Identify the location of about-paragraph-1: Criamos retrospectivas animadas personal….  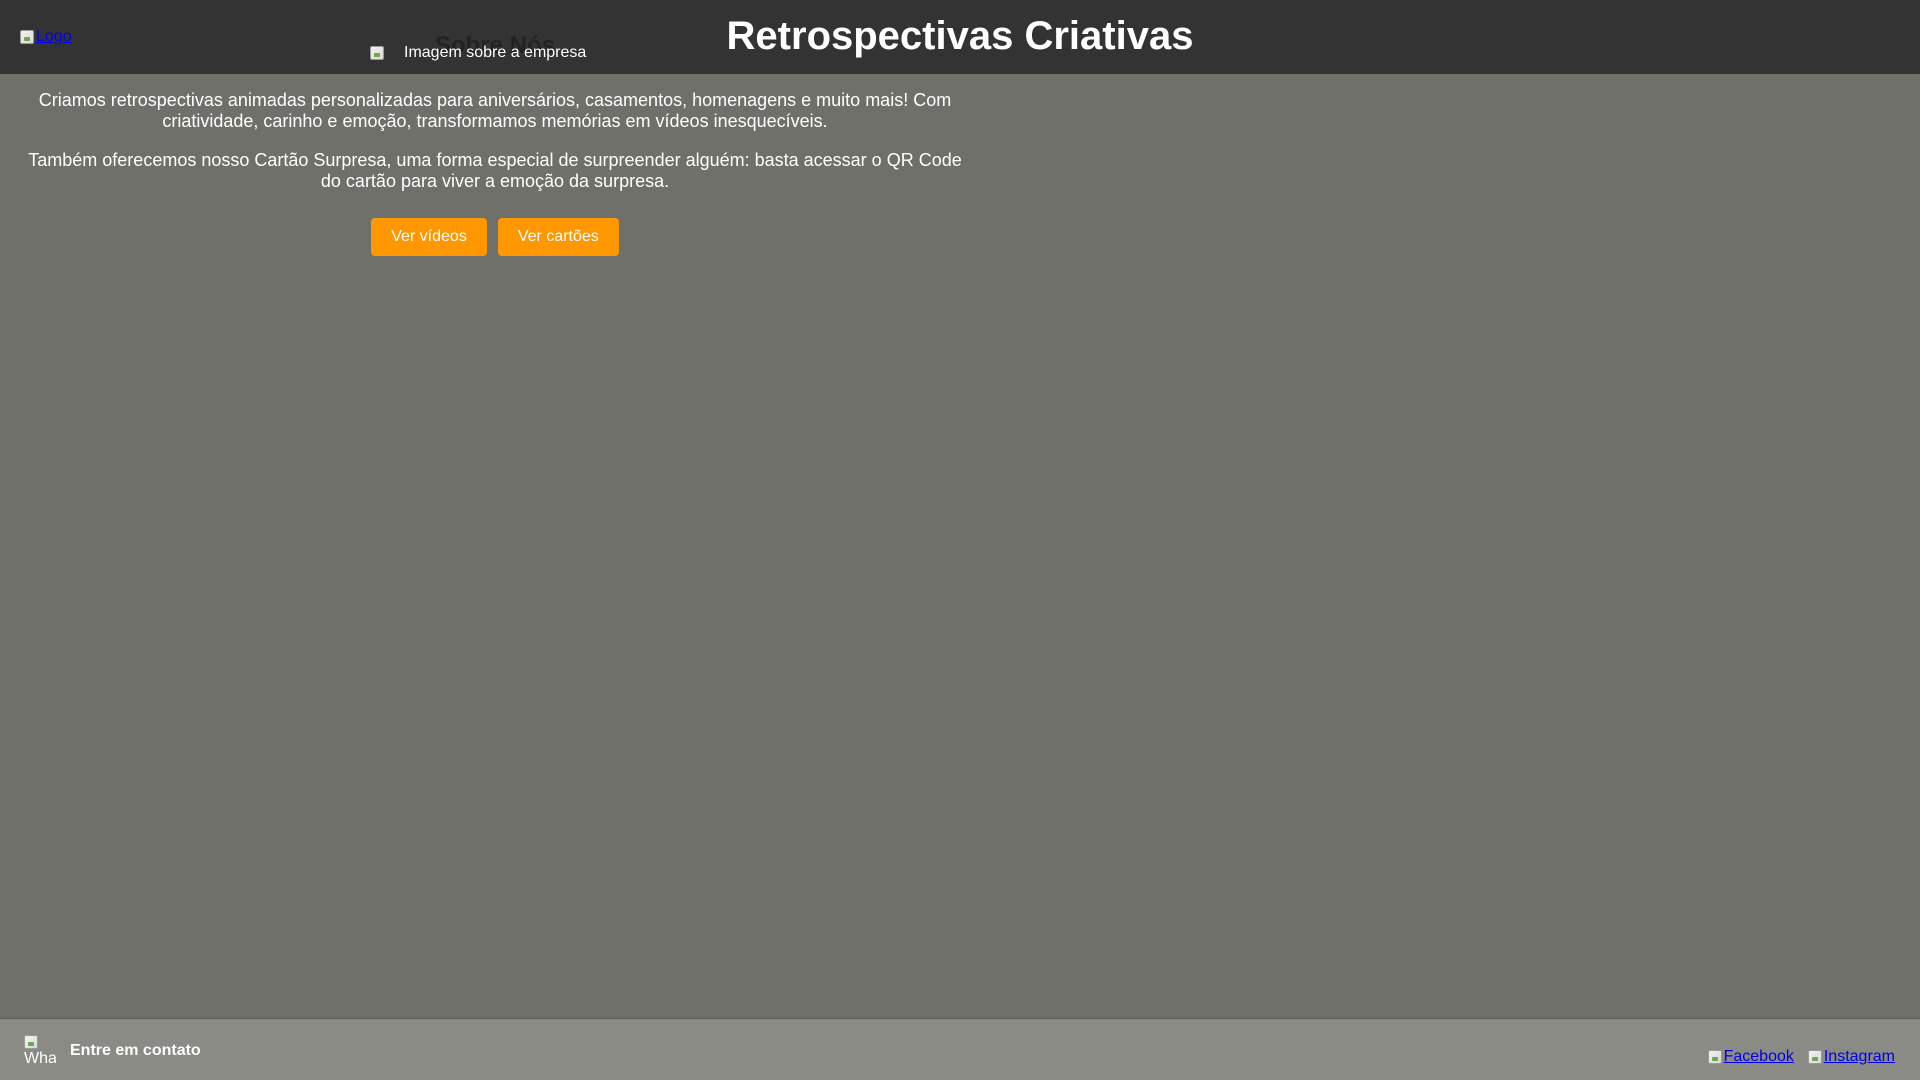
(495, 110).